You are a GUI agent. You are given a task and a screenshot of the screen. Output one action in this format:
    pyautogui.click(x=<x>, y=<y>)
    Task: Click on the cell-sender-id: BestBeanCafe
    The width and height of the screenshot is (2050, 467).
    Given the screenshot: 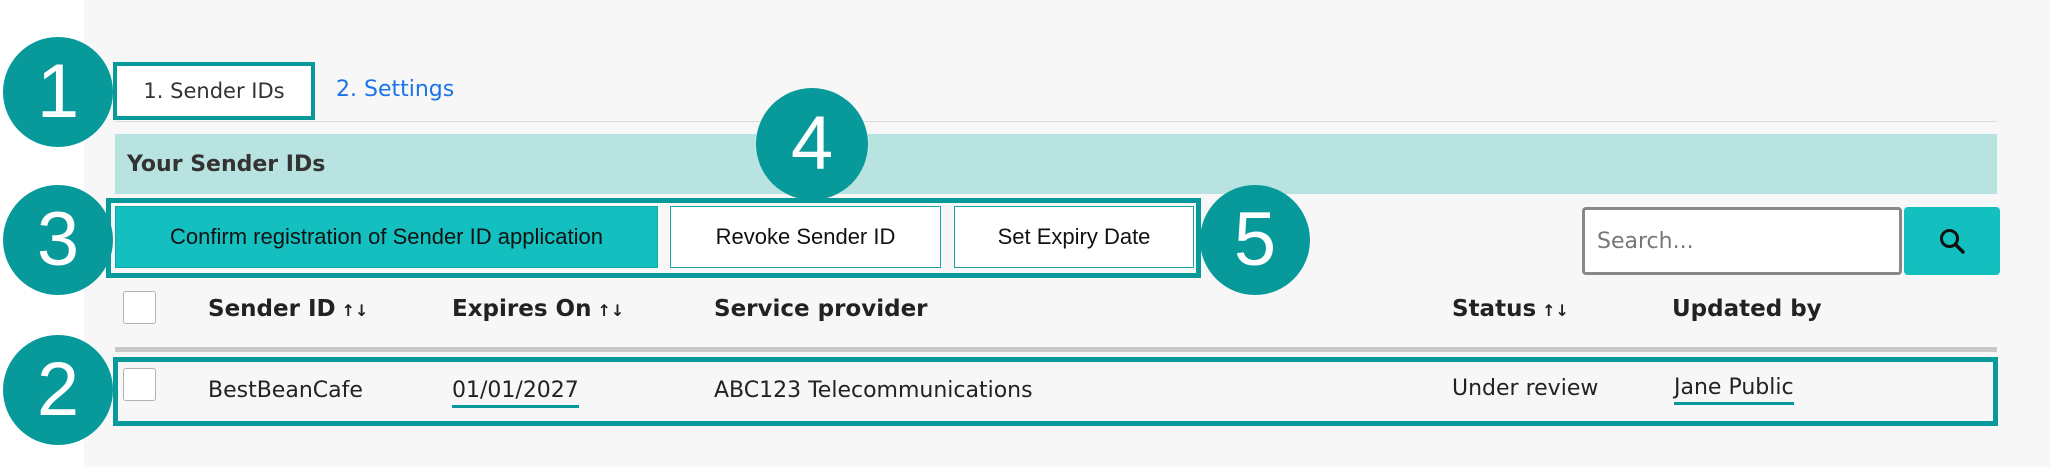 What is the action you would take?
    pyautogui.click(x=285, y=390)
    